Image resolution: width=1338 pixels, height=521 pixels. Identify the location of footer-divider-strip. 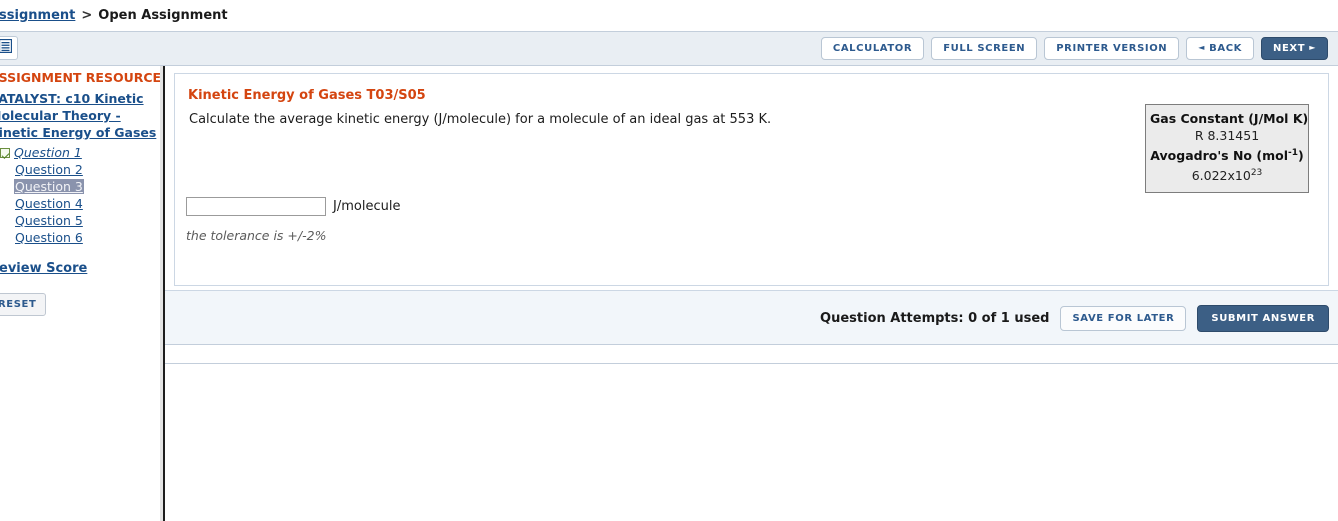
(751, 354).